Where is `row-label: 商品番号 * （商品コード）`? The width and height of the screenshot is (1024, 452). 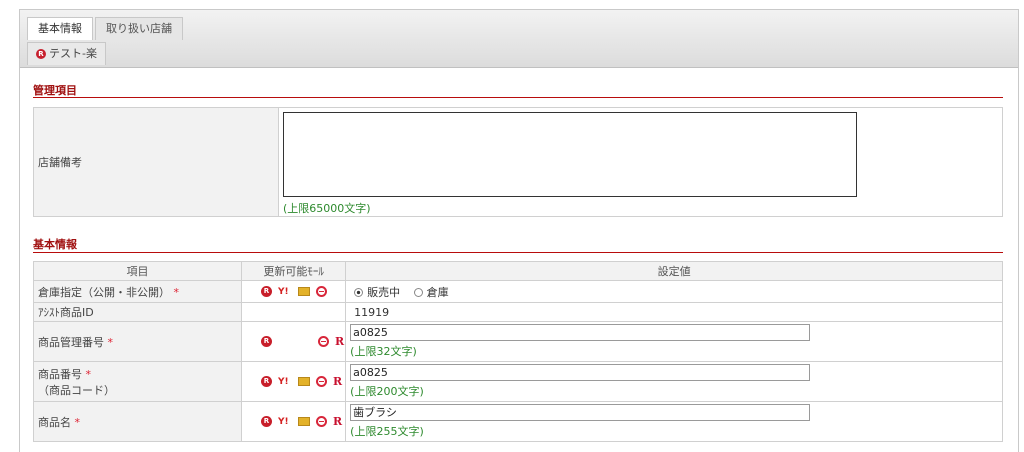
row-label: 商品番号 * （商品コード） is located at coordinates (137, 381).